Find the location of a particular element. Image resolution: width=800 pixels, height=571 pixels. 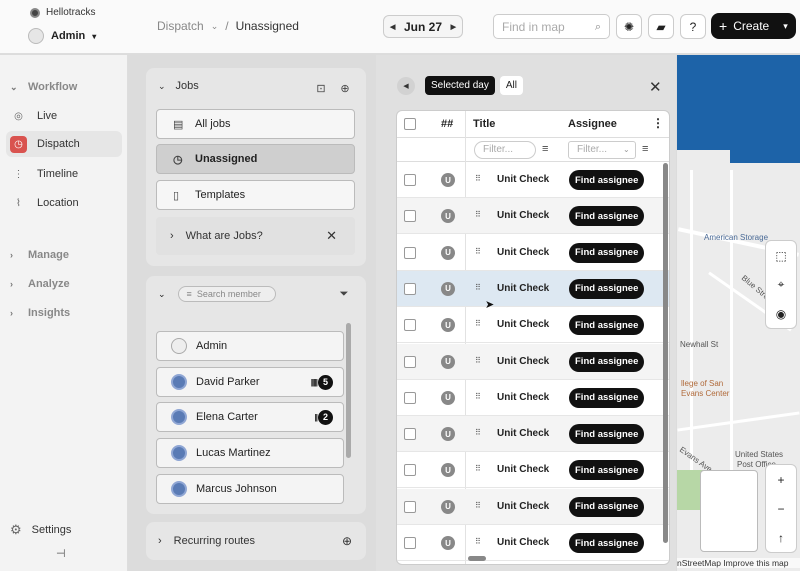

help-button: ? is located at coordinates (693, 26).